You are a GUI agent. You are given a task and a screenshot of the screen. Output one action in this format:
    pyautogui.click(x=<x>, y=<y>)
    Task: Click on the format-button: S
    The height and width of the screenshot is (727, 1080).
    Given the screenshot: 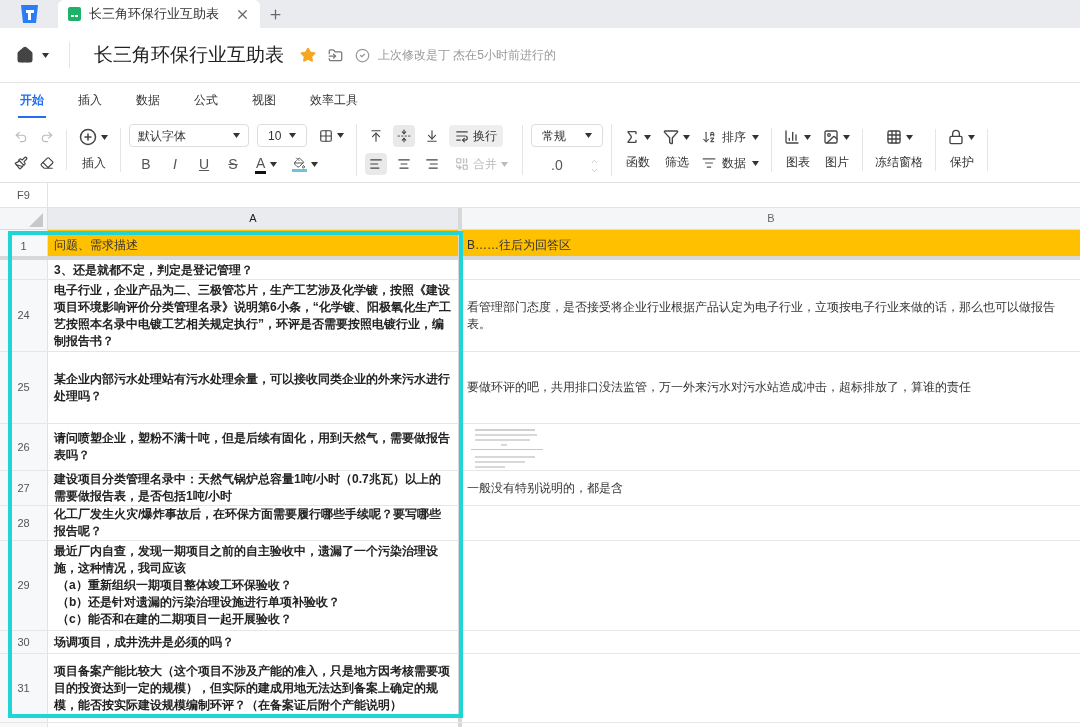 What is the action you would take?
    pyautogui.click(x=233, y=164)
    